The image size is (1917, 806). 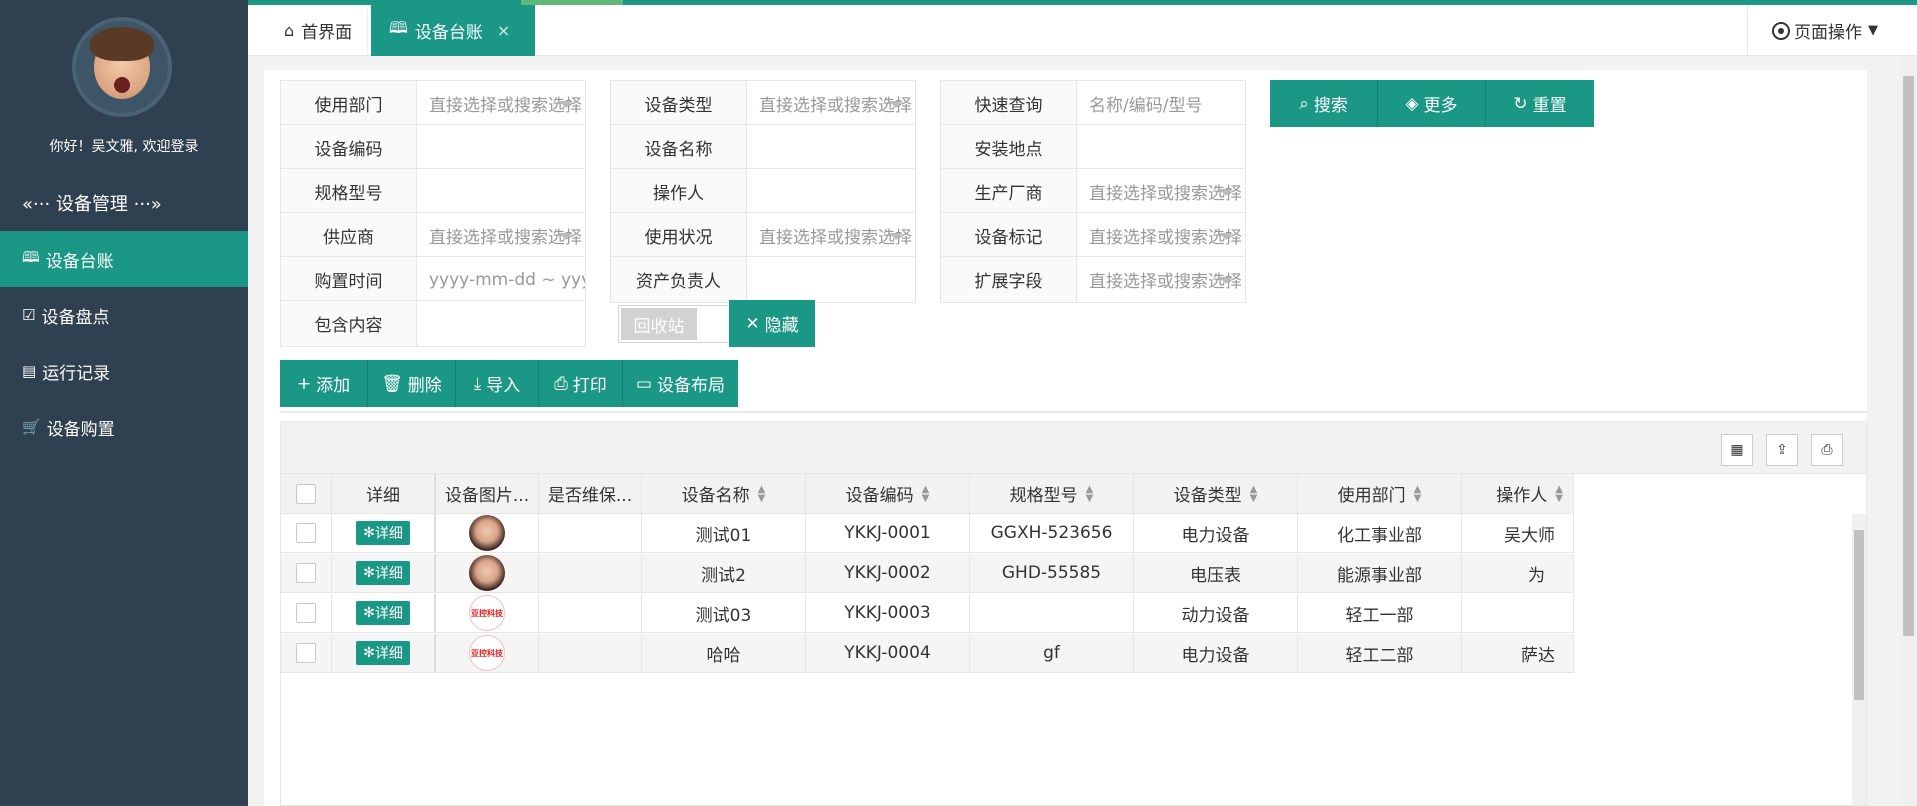 What do you see at coordinates (675, 324) in the screenshot?
I see `recycle-bin-toggle: 回收站` at bounding box center [675, 324].